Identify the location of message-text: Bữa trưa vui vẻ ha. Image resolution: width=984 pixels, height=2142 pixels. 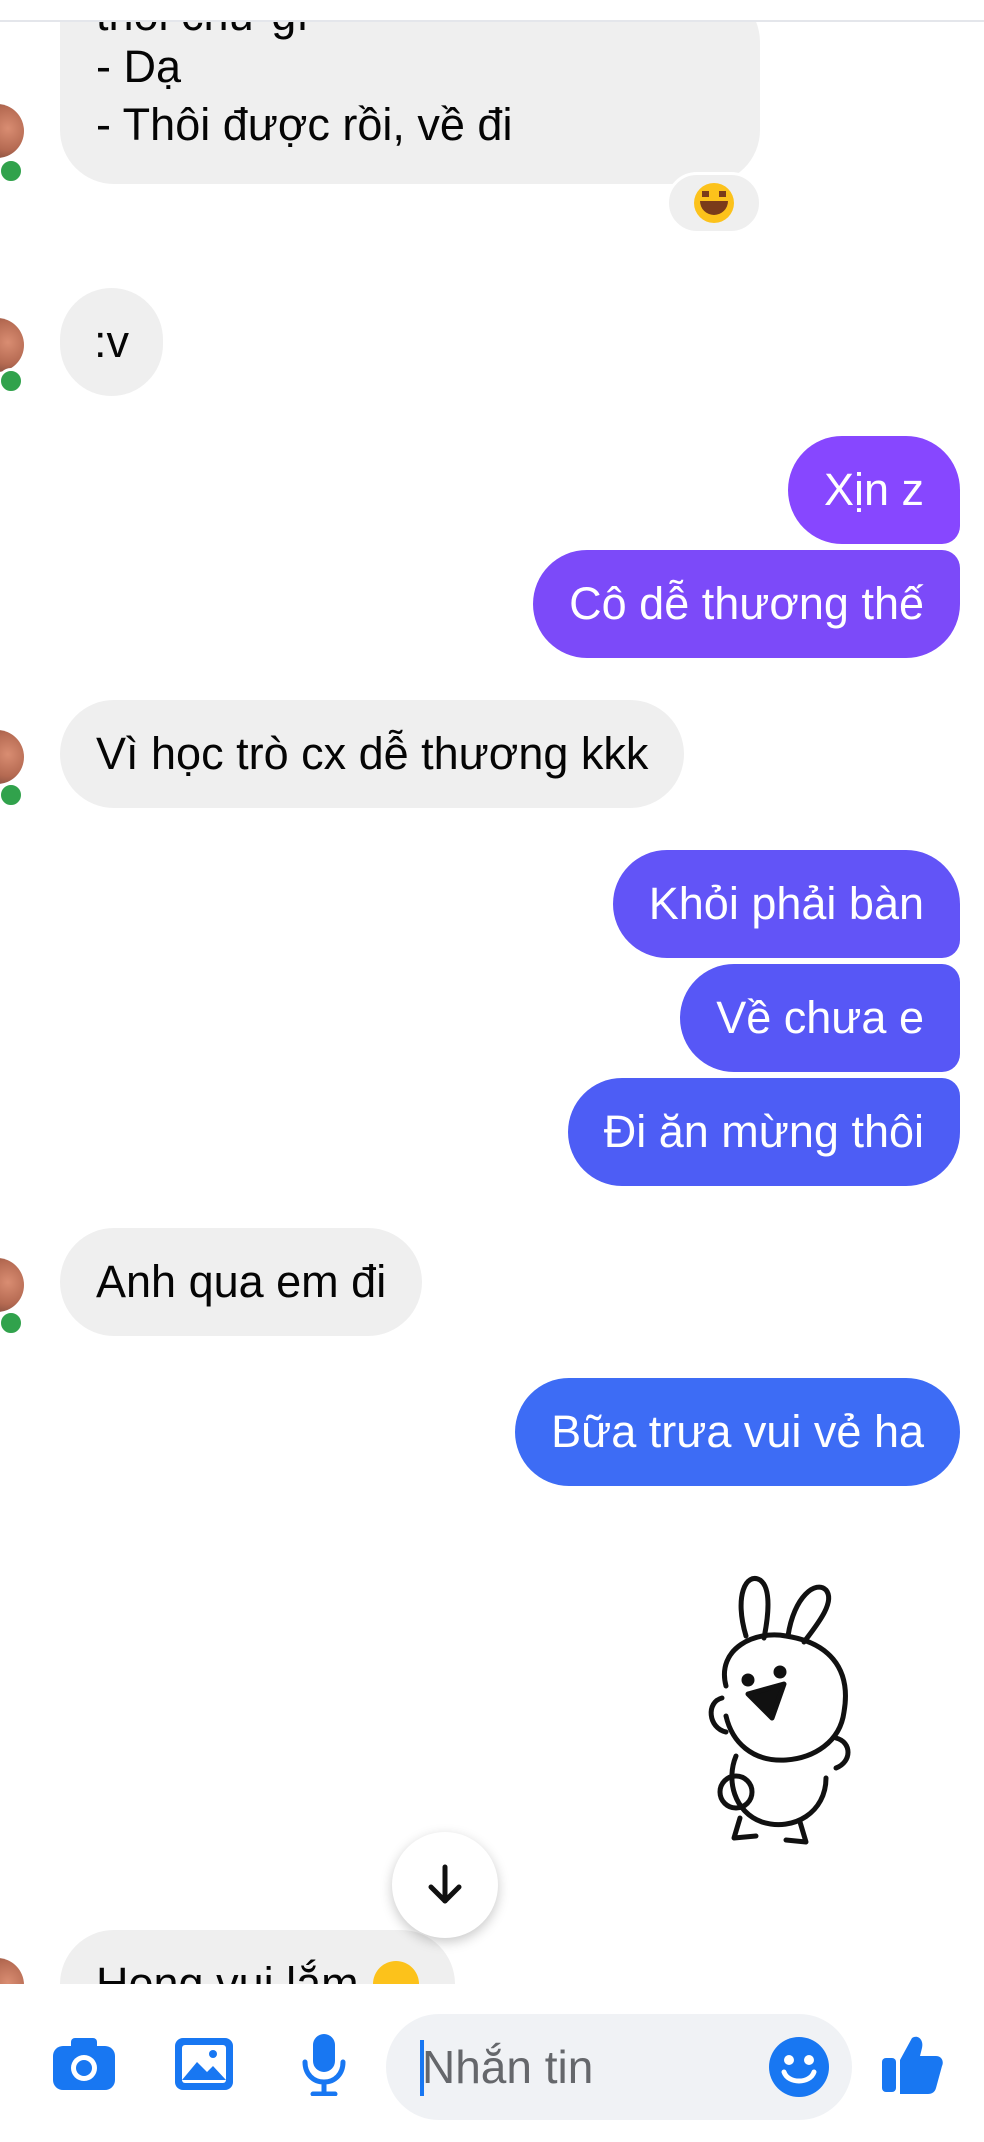
(737, 1431).